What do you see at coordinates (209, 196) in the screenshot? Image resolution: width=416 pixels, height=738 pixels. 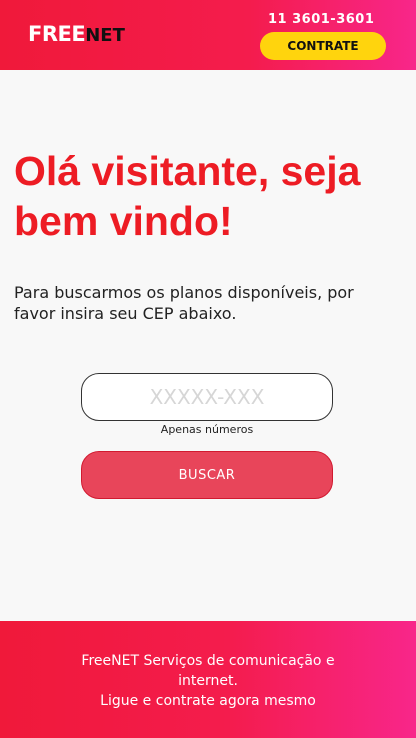 I see `welcome-title: Olá visitante, seja bem vindo!` at bounding box center [209, 196].